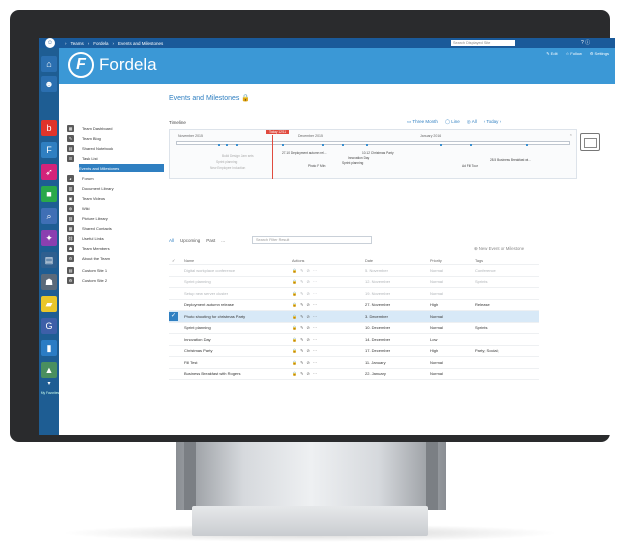 This screenshot has width=620, height=546. Describe the element at coordinates (87, 280) in the screenshot. I see `nav-item: ⚙ Custom Site 2` at that location.